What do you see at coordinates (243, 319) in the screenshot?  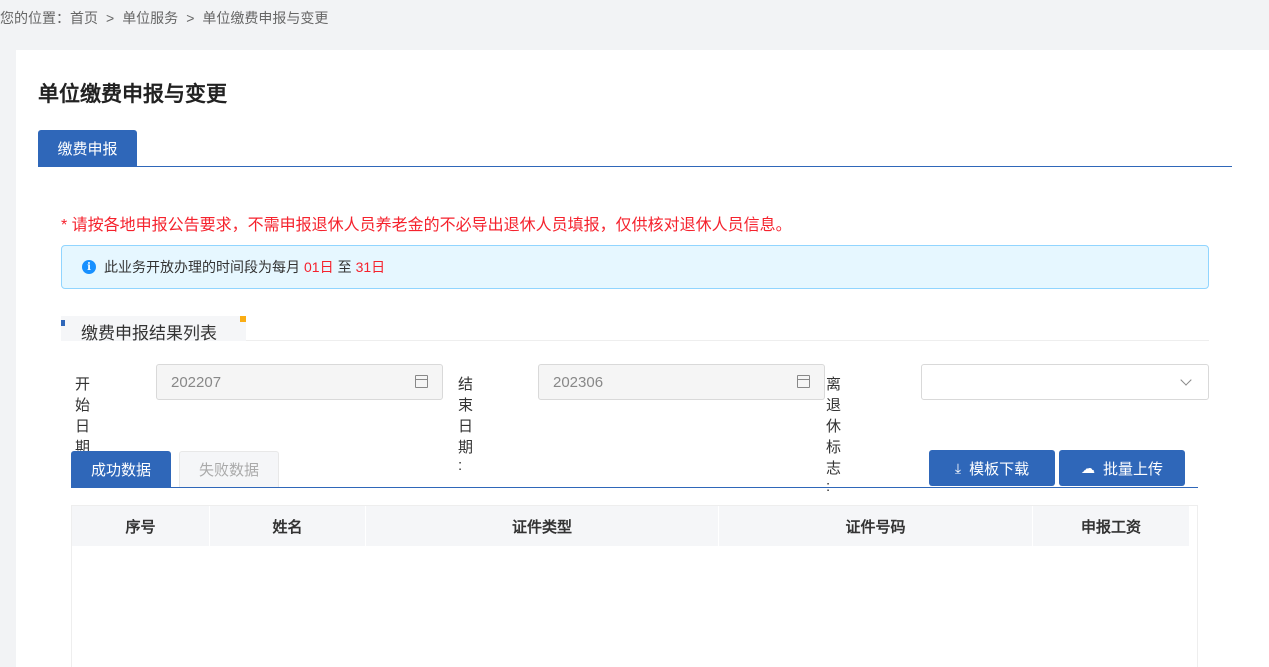 I see `section-mark-right` at bounding box center [243, 319].